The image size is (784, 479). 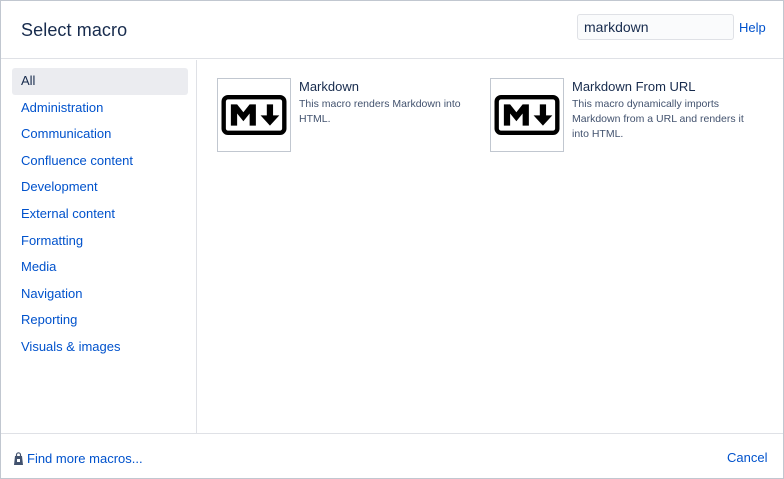 I want to click on category-item-navigation: Navigation, so click(x=100, y=294).